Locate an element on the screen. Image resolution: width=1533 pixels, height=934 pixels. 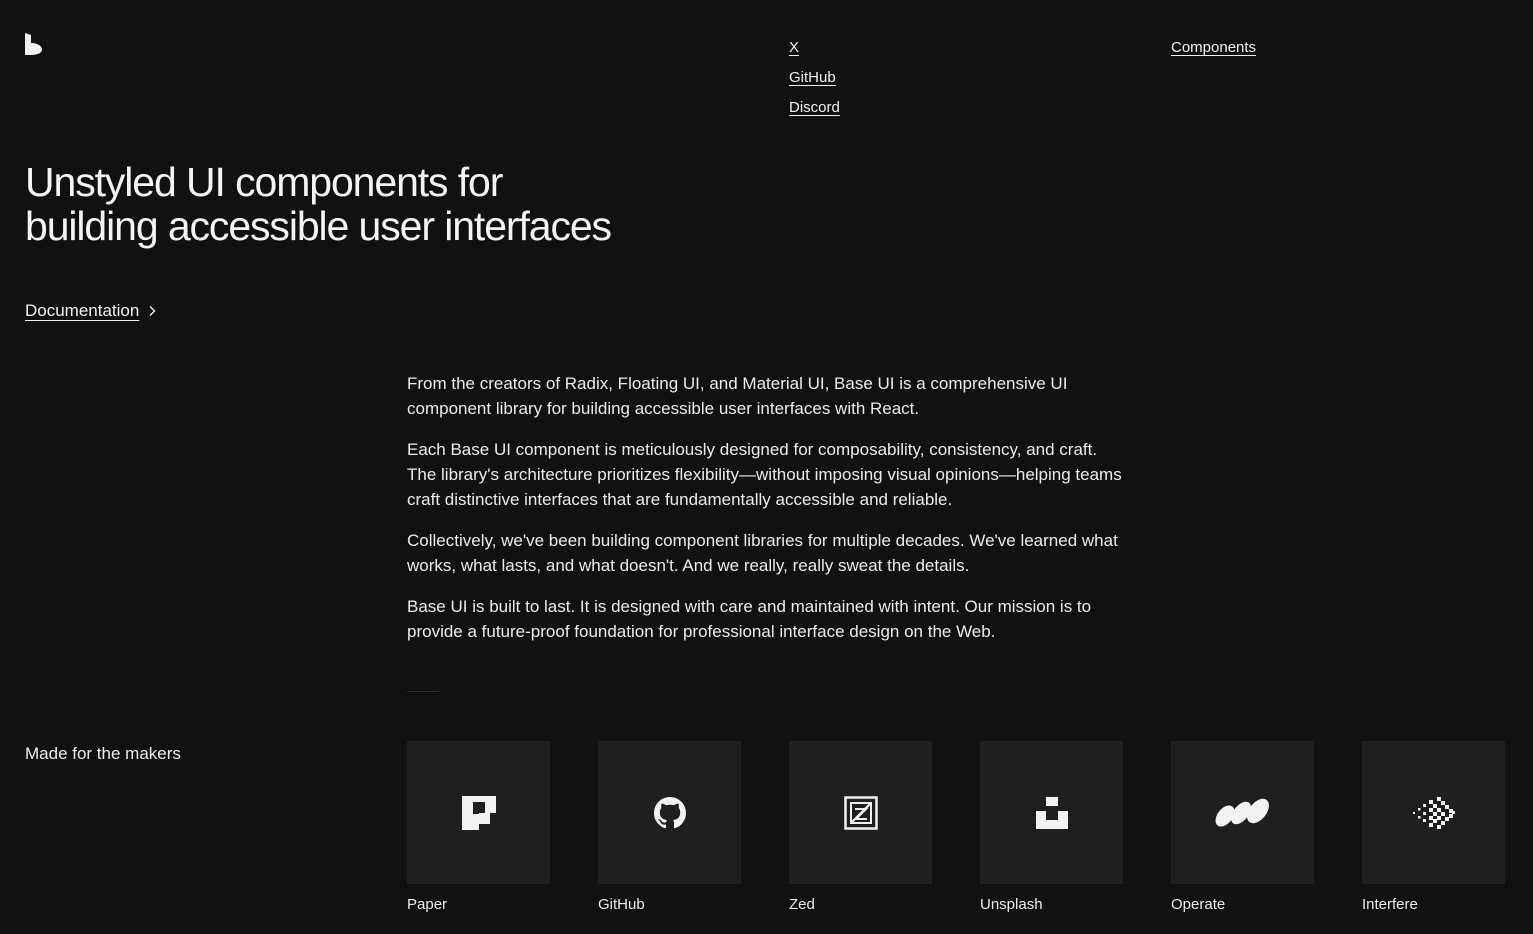
social-nav: X GitHub Discord is located at coordinates (814, 78).